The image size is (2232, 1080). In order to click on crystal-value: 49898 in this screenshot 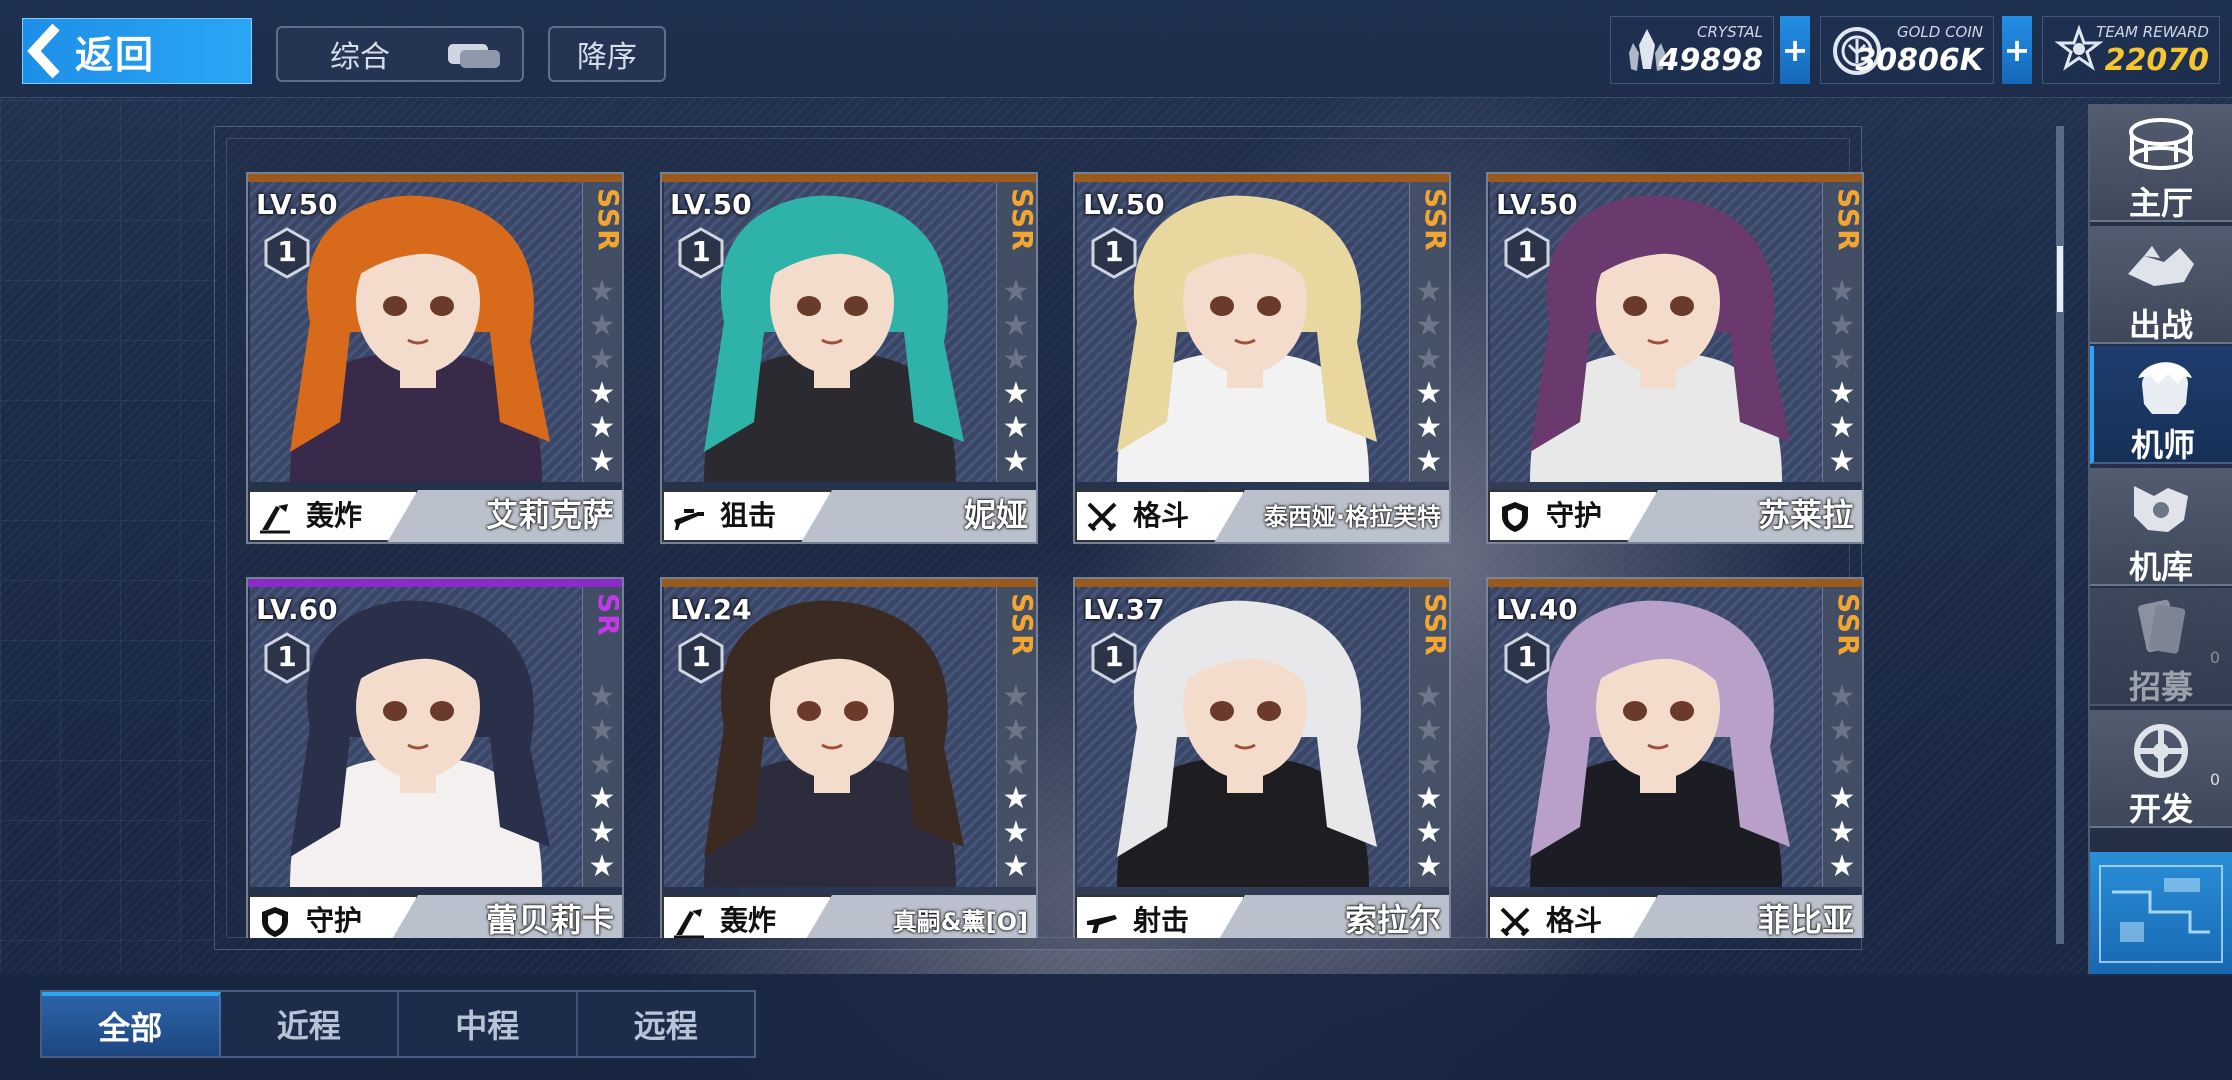, I will do `click(1710, 60)`.